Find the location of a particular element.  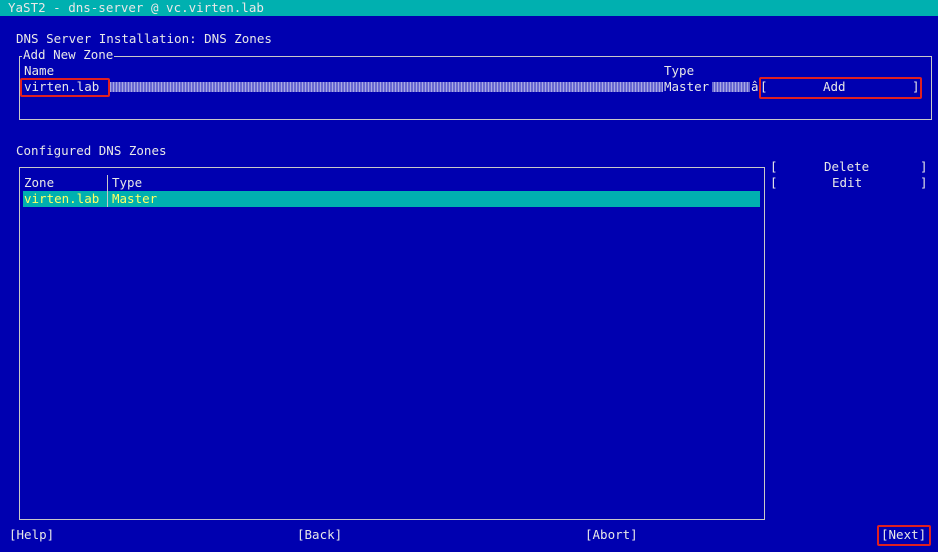

abort-button: [Abort] is located at coordinates (611, 535).